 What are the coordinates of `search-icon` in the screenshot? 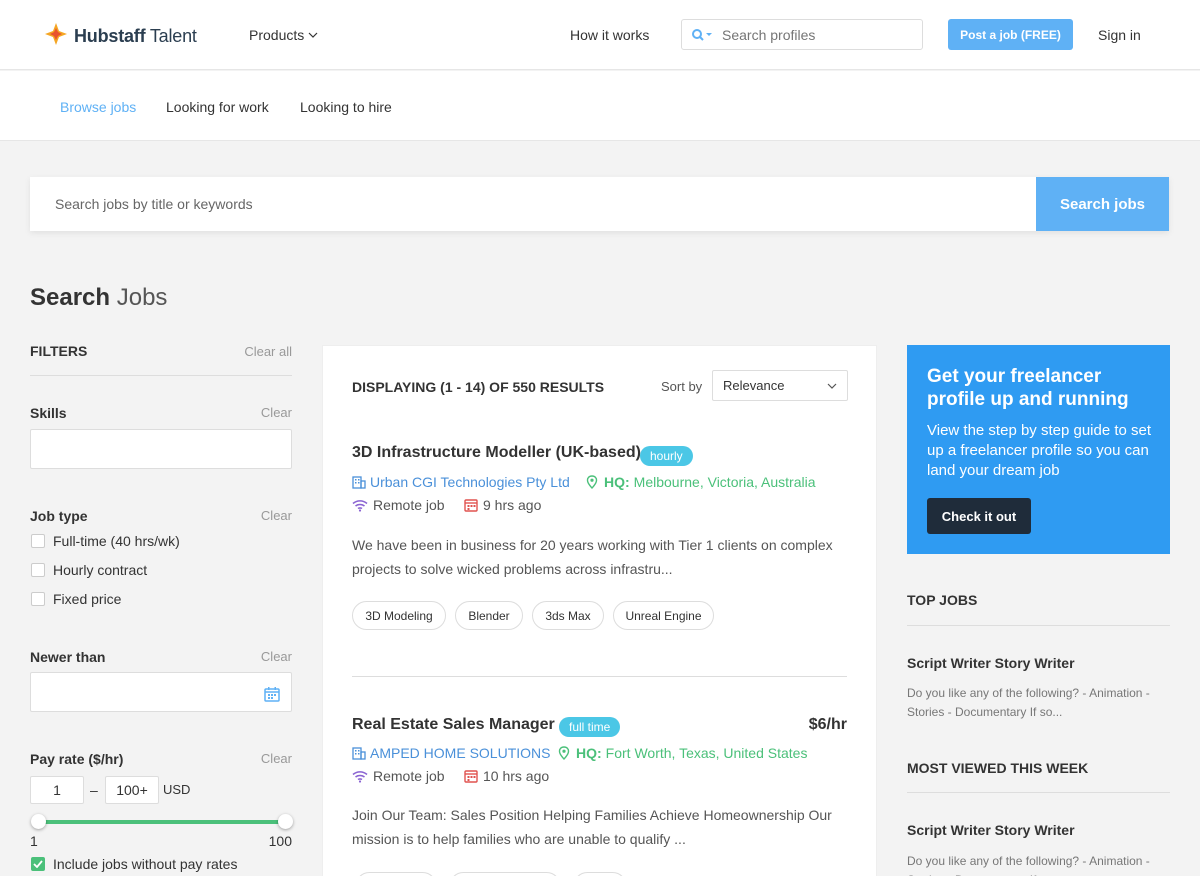 It's located at (702, 35).